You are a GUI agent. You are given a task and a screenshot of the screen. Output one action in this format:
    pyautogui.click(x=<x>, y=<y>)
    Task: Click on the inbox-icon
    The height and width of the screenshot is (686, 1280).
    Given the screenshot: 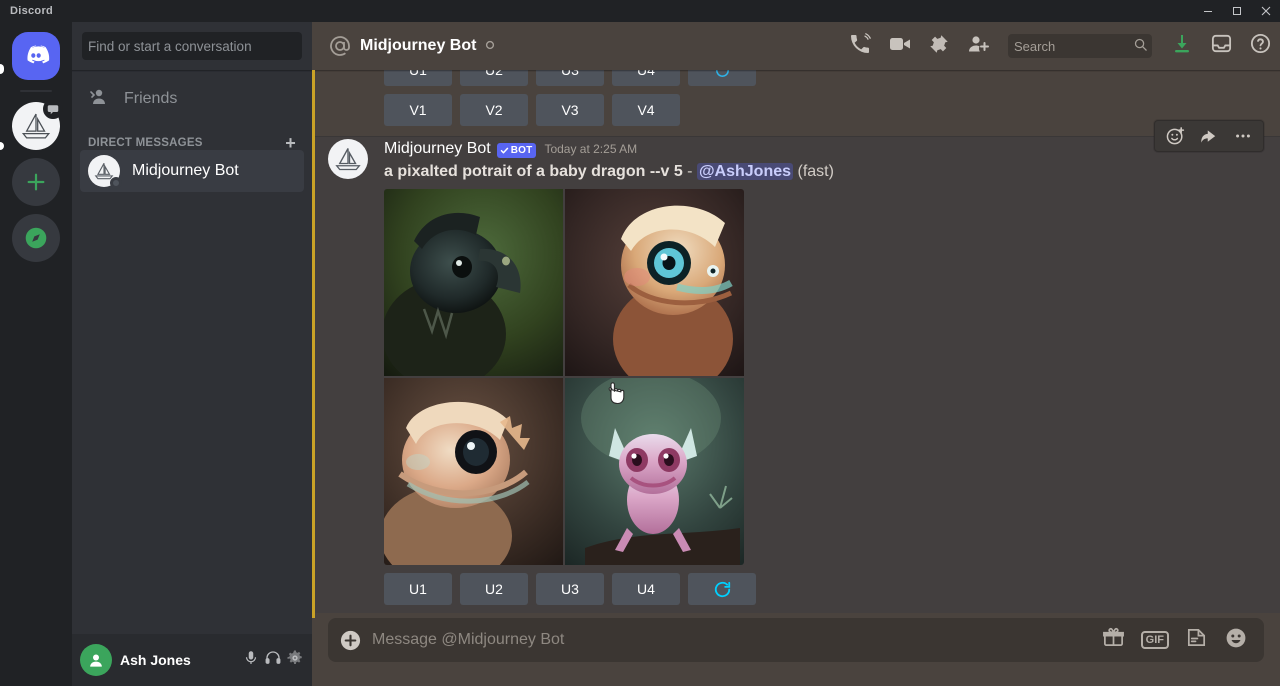 What is the action you would take?
    pyautogui.click(x=1221, y=46)
    